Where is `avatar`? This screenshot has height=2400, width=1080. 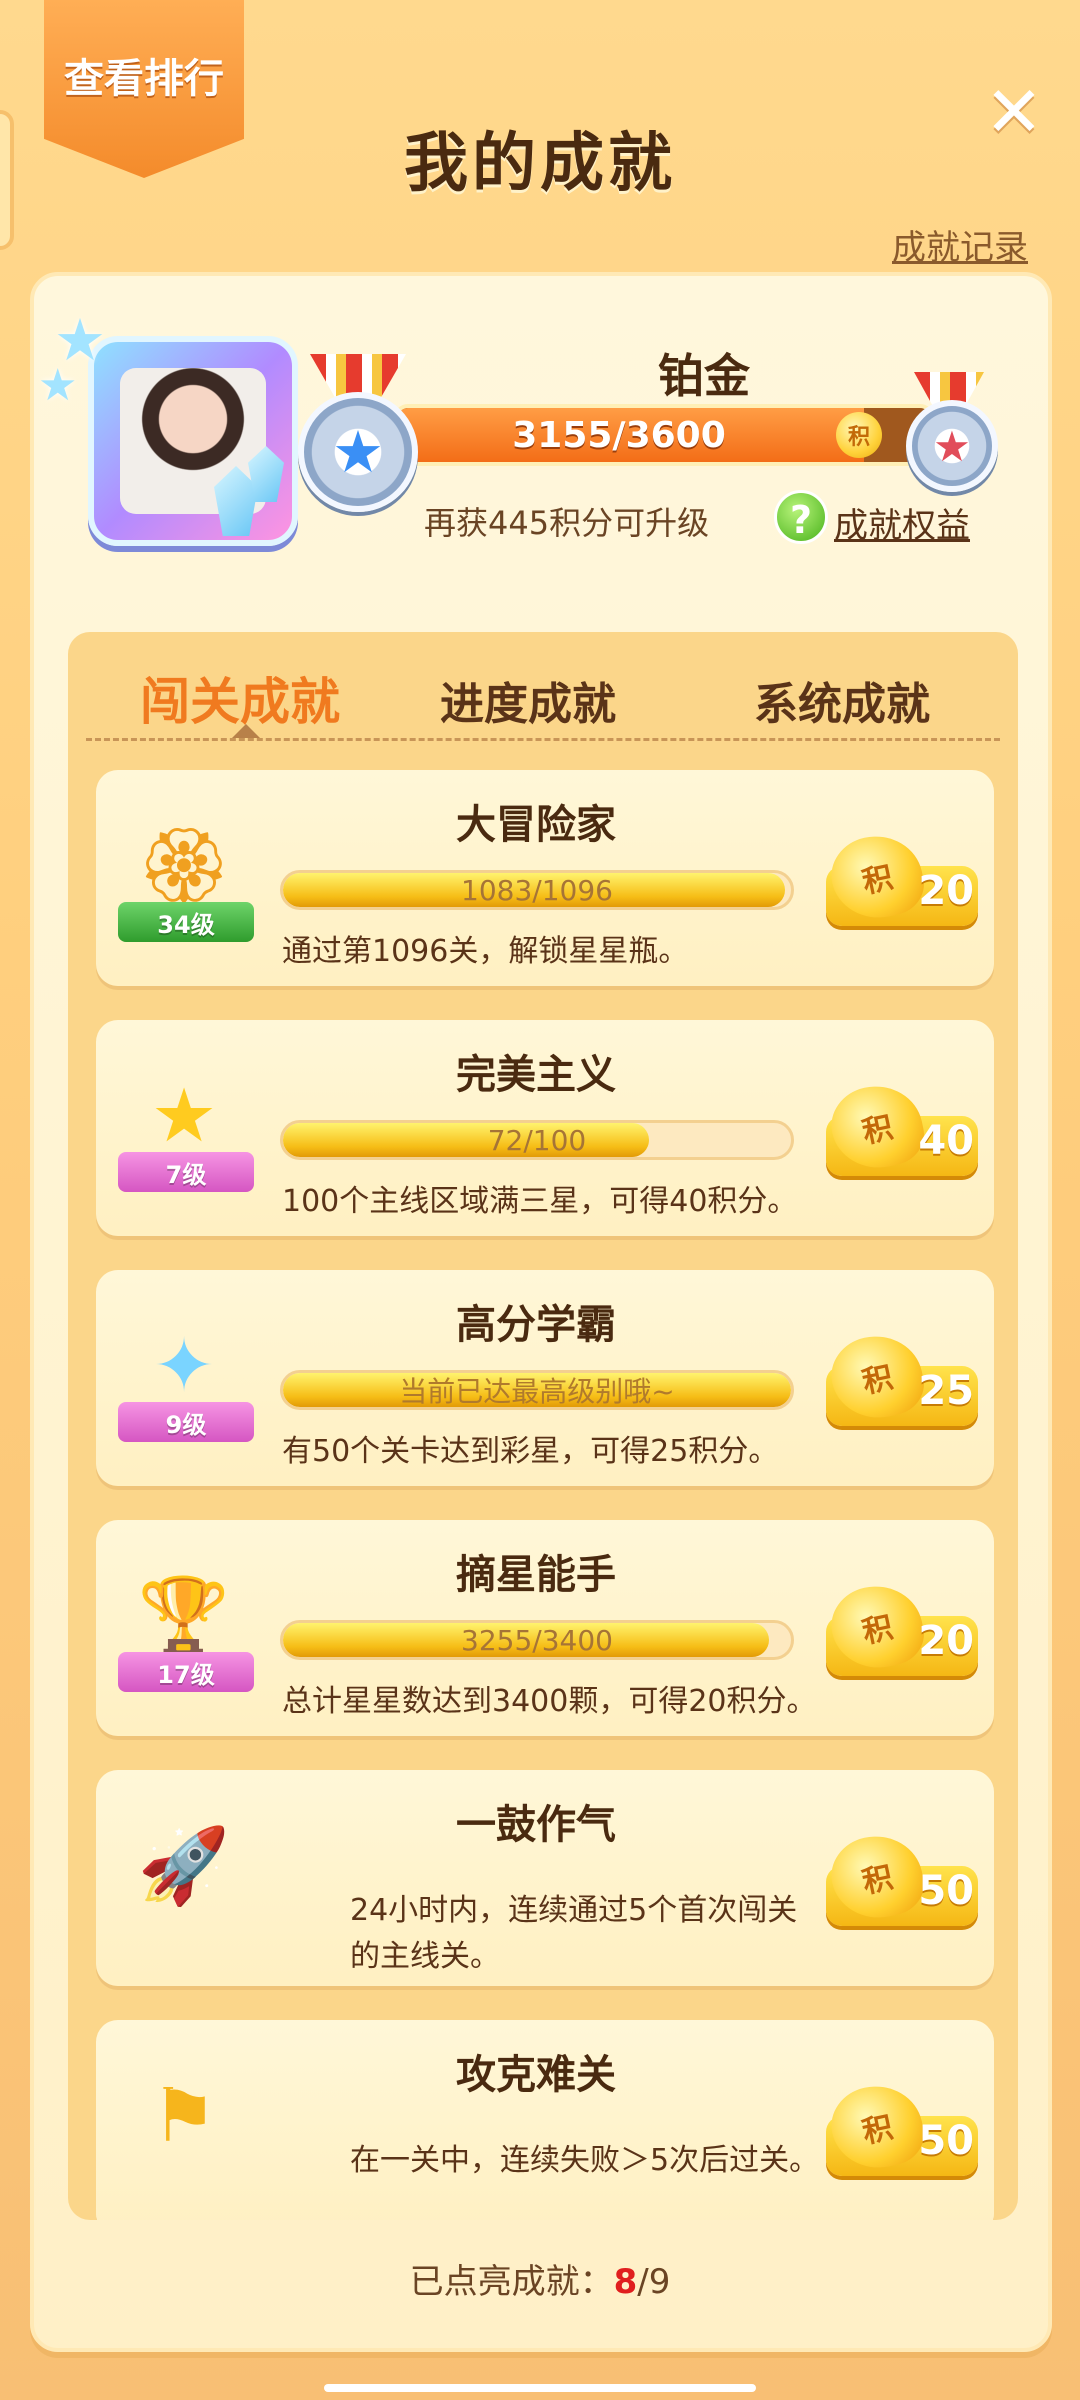
avatar is located at coordinates (193, 441).